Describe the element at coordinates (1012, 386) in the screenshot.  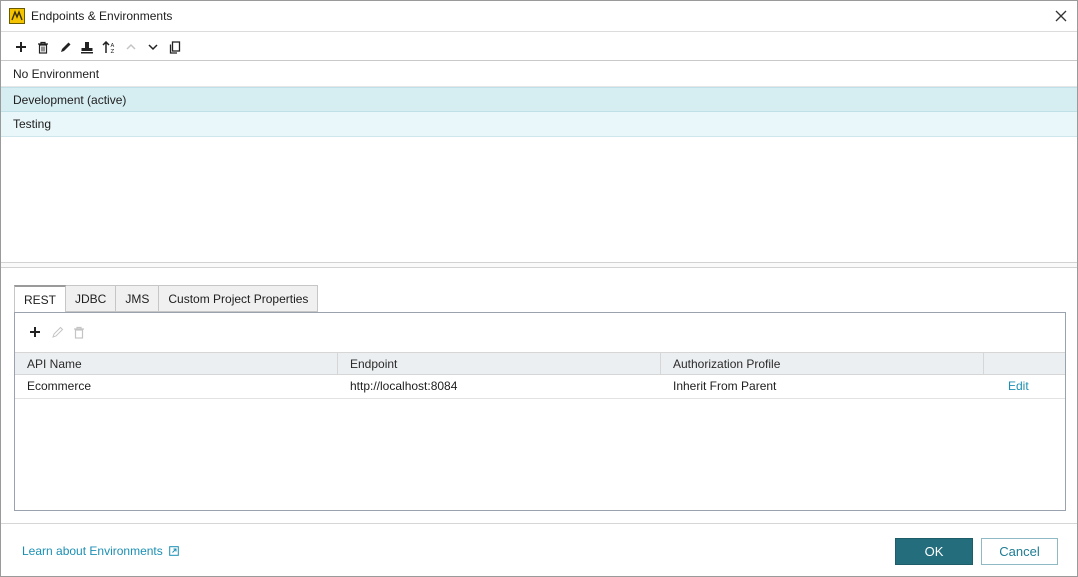
I see `edit-link: Edit` at that location.